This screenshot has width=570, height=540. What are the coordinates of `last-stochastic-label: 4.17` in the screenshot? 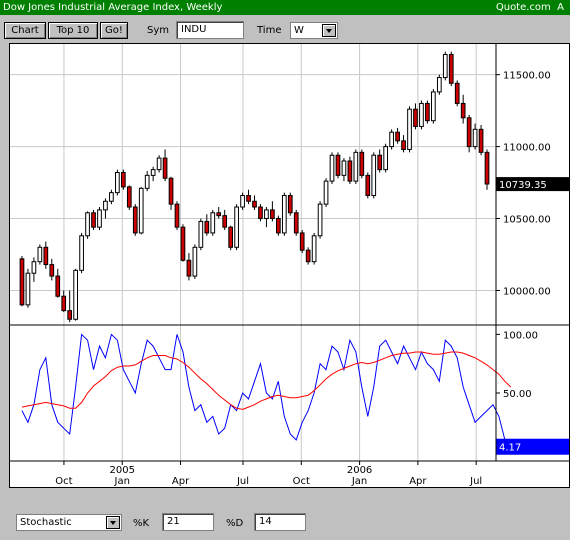 It's located at (510, 448).